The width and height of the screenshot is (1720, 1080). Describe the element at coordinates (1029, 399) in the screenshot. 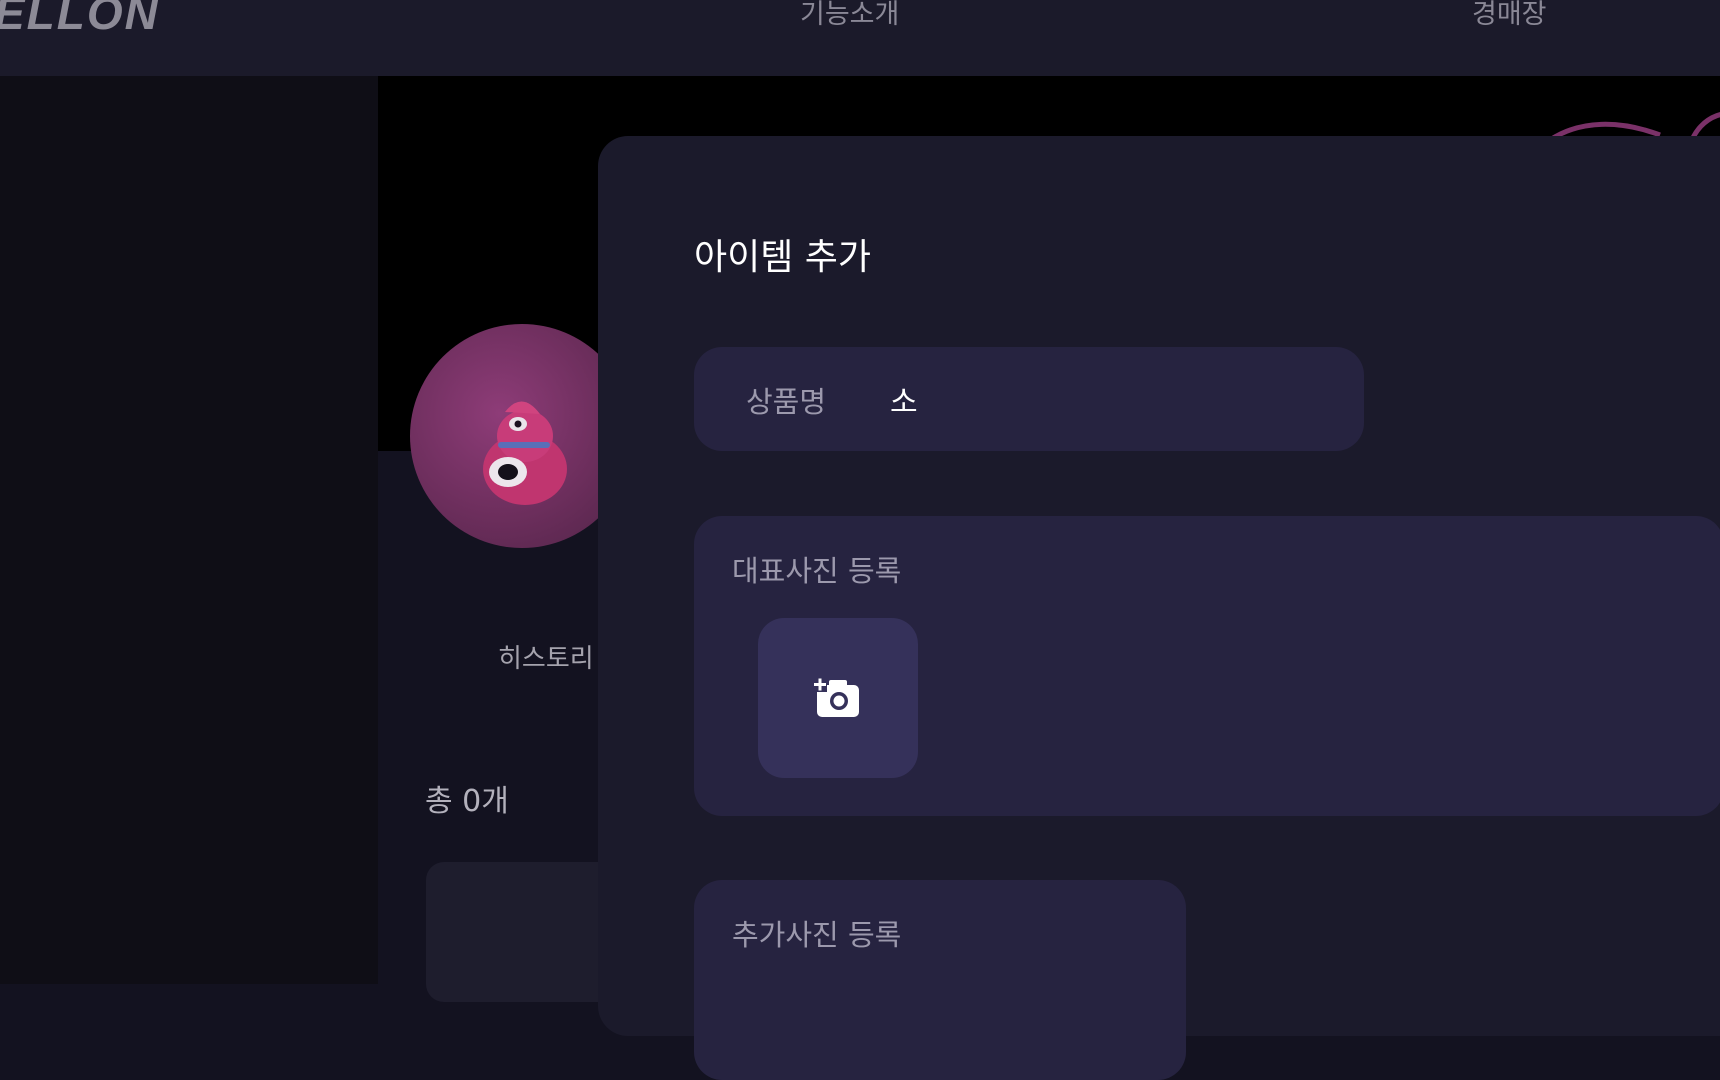

I see `product-name-field: 상품명 소` at that location.